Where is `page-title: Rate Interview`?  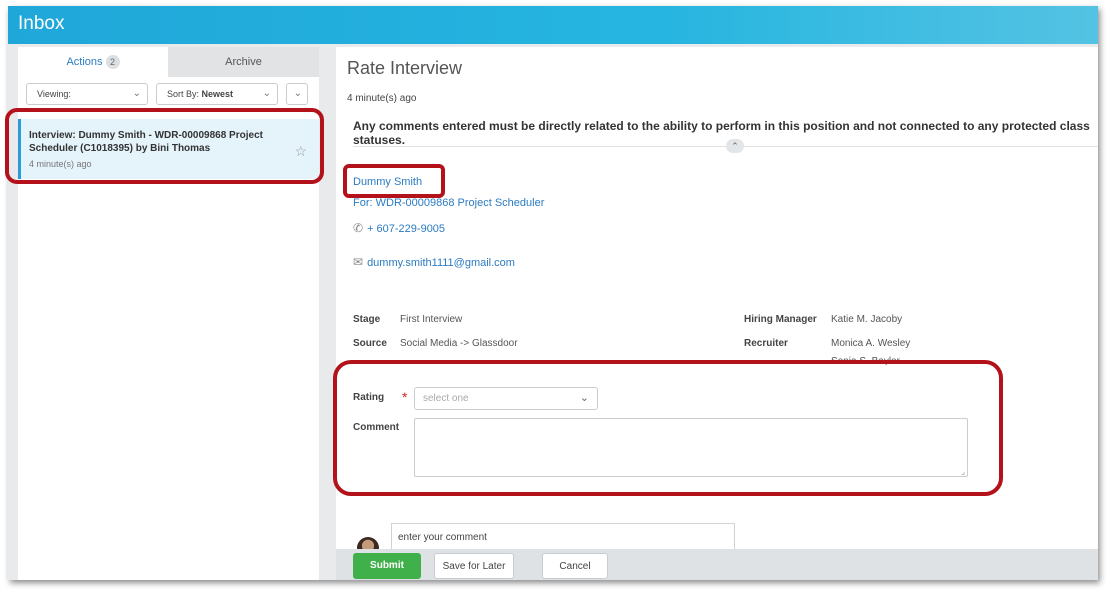 page-title: Rate Interview is located at coordinates (405, 68).